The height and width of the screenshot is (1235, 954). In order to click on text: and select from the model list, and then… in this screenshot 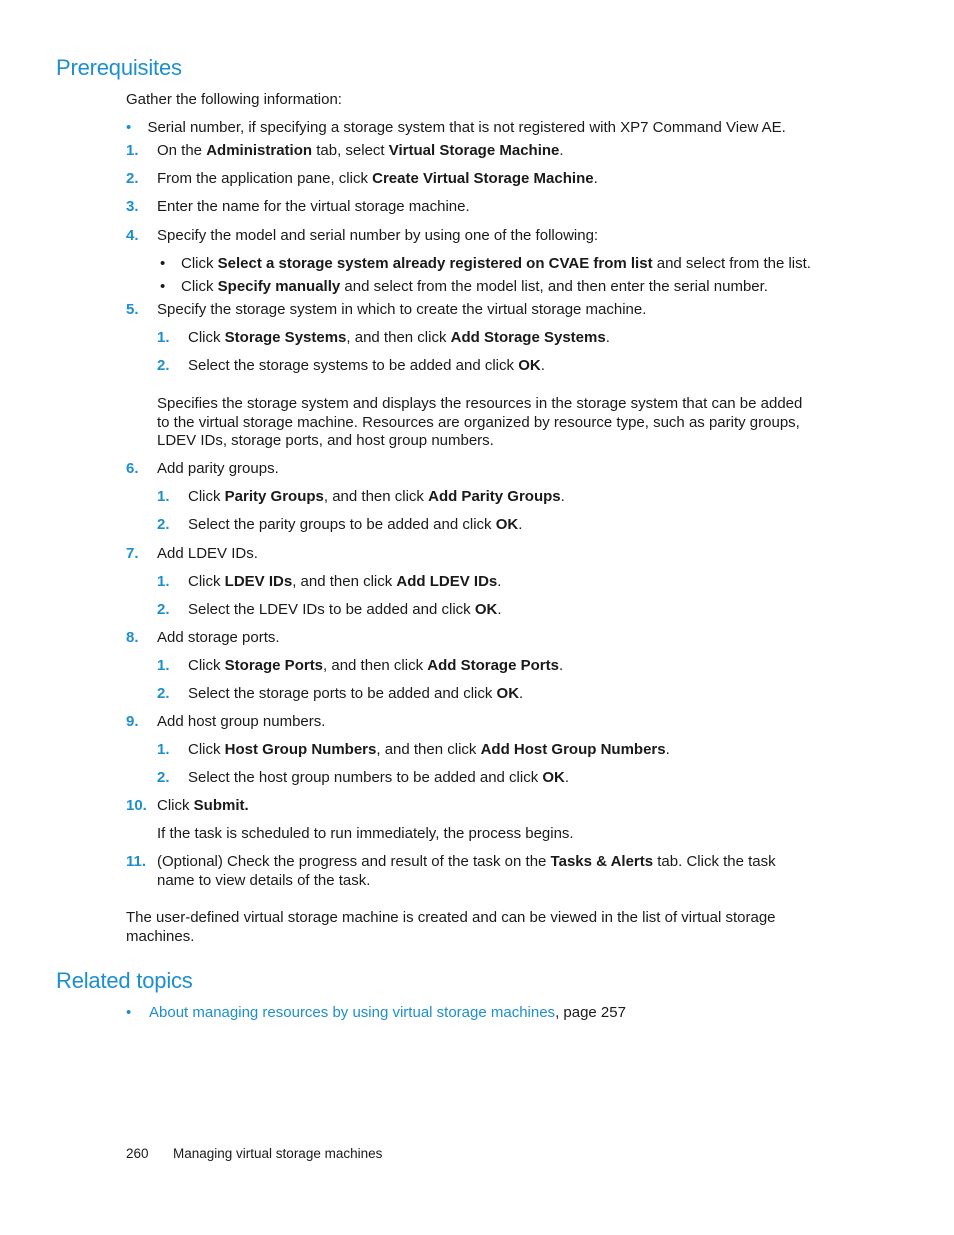, I will do `click(554, 286)`.